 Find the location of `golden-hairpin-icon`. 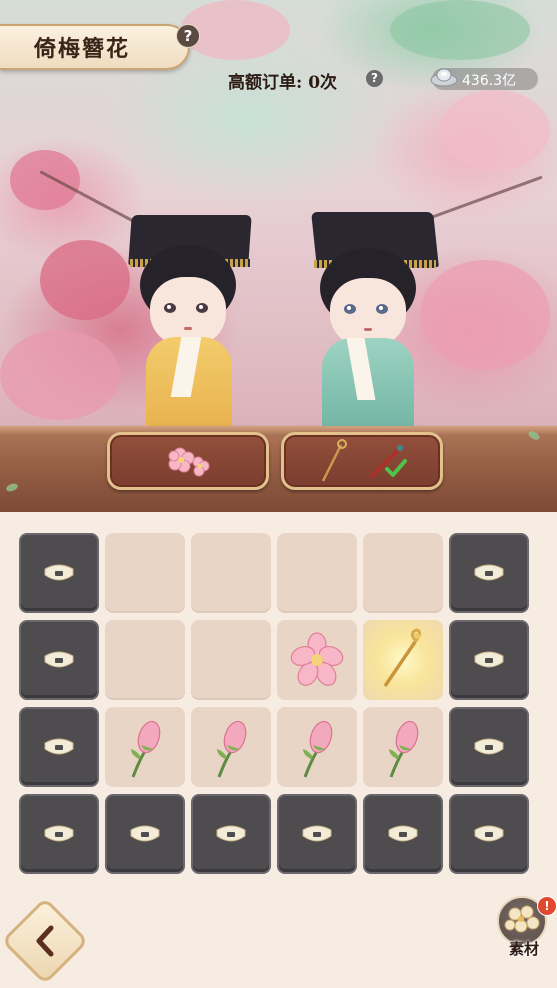

golden-hairpin-icon is located at coordinates (402, 657).